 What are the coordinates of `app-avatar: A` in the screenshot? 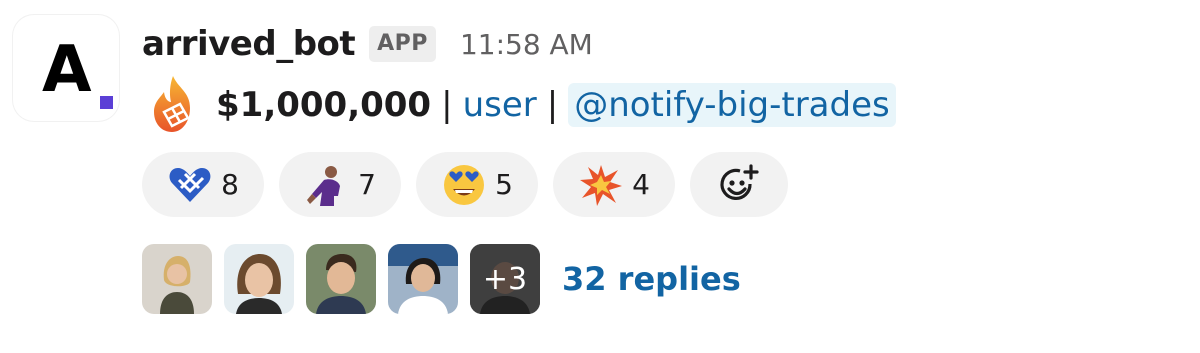 It's located at (66, 68).